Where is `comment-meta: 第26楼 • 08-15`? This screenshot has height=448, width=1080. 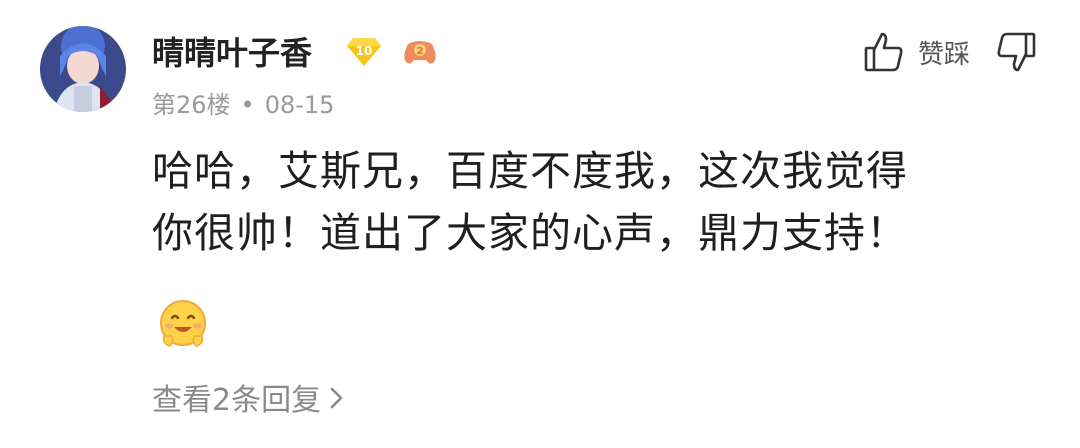
comment-meta: 第26楼 • 08-15 is located at coordinates (243, 102).